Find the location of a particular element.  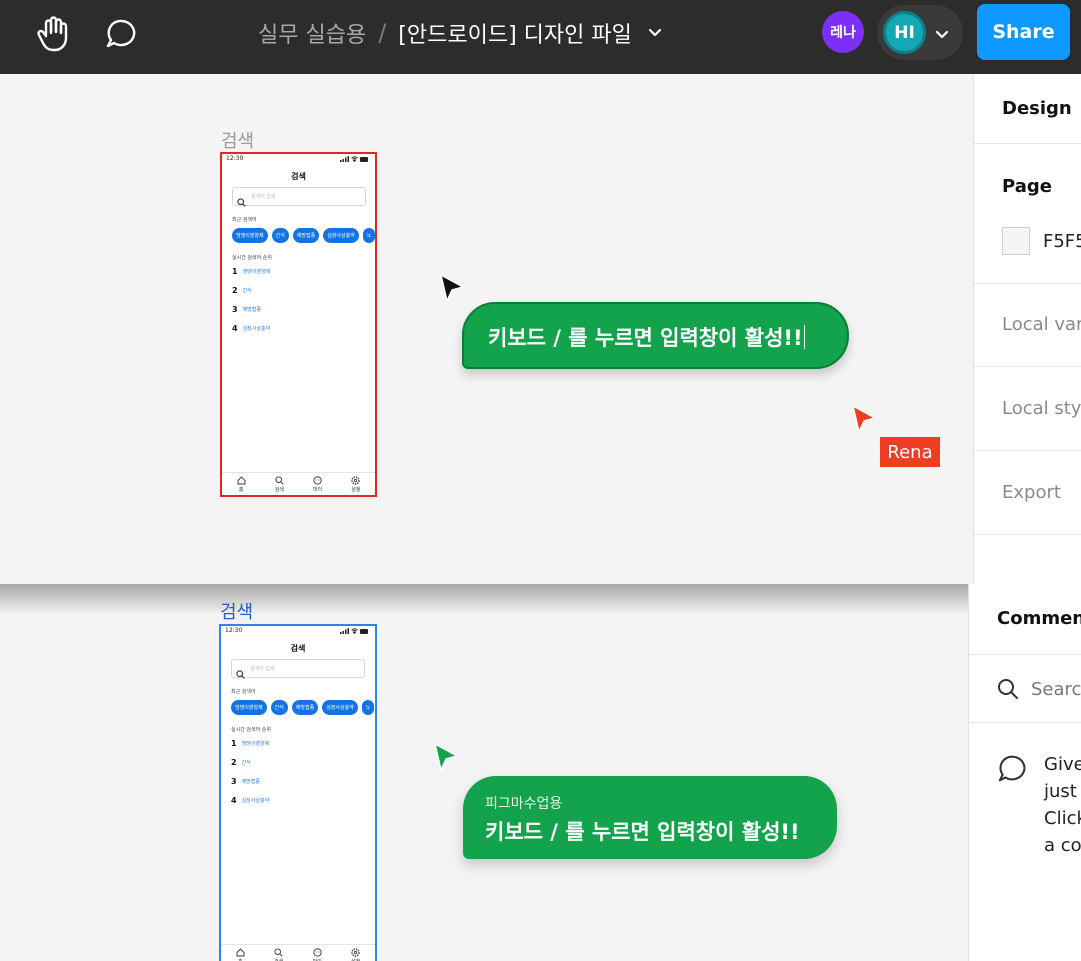

comments-panel: Comment Searc Give just Click a co is located at coordinates (1024, 772).